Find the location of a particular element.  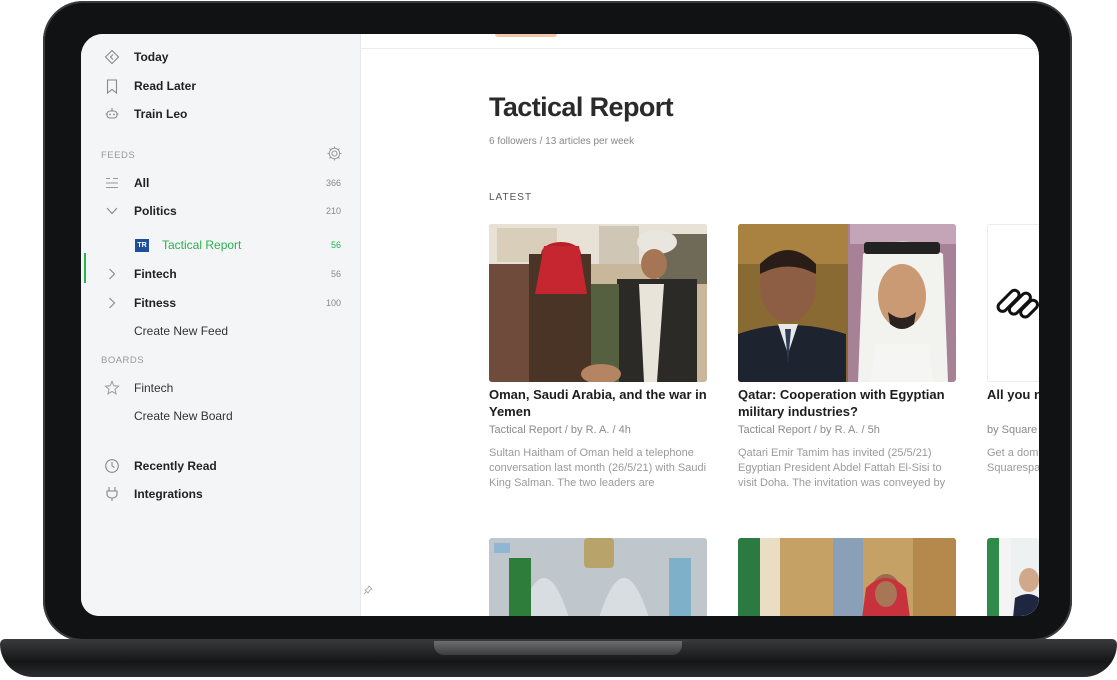

article-byline: Tactical Report / by R. A. / 4h is located at coordinates (560, 430).